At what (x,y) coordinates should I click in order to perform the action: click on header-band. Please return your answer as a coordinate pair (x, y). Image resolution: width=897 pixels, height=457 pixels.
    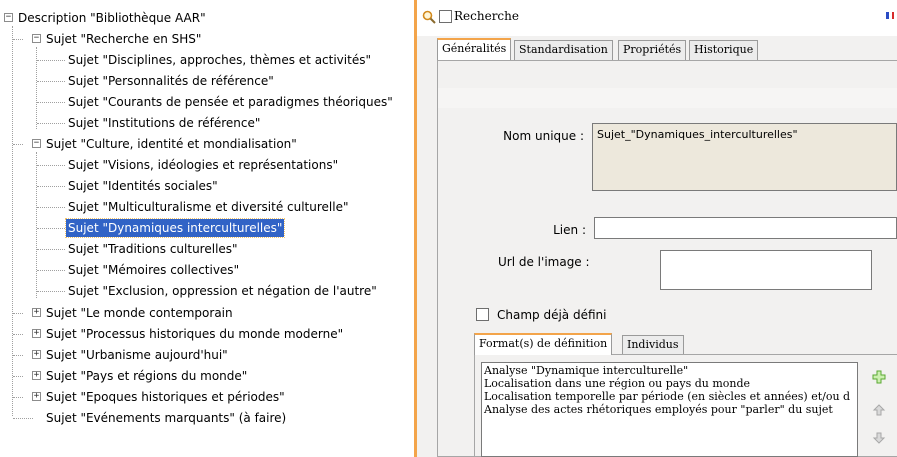
    Looking at the image, I should click on (667, 98).